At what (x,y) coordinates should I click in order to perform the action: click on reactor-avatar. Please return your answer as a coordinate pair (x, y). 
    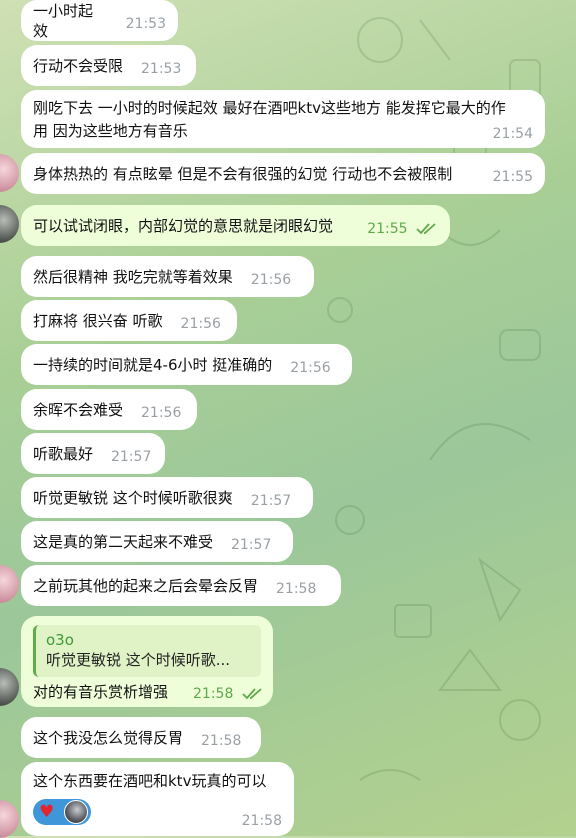
    Looking at the image, I should click on (76, 812).